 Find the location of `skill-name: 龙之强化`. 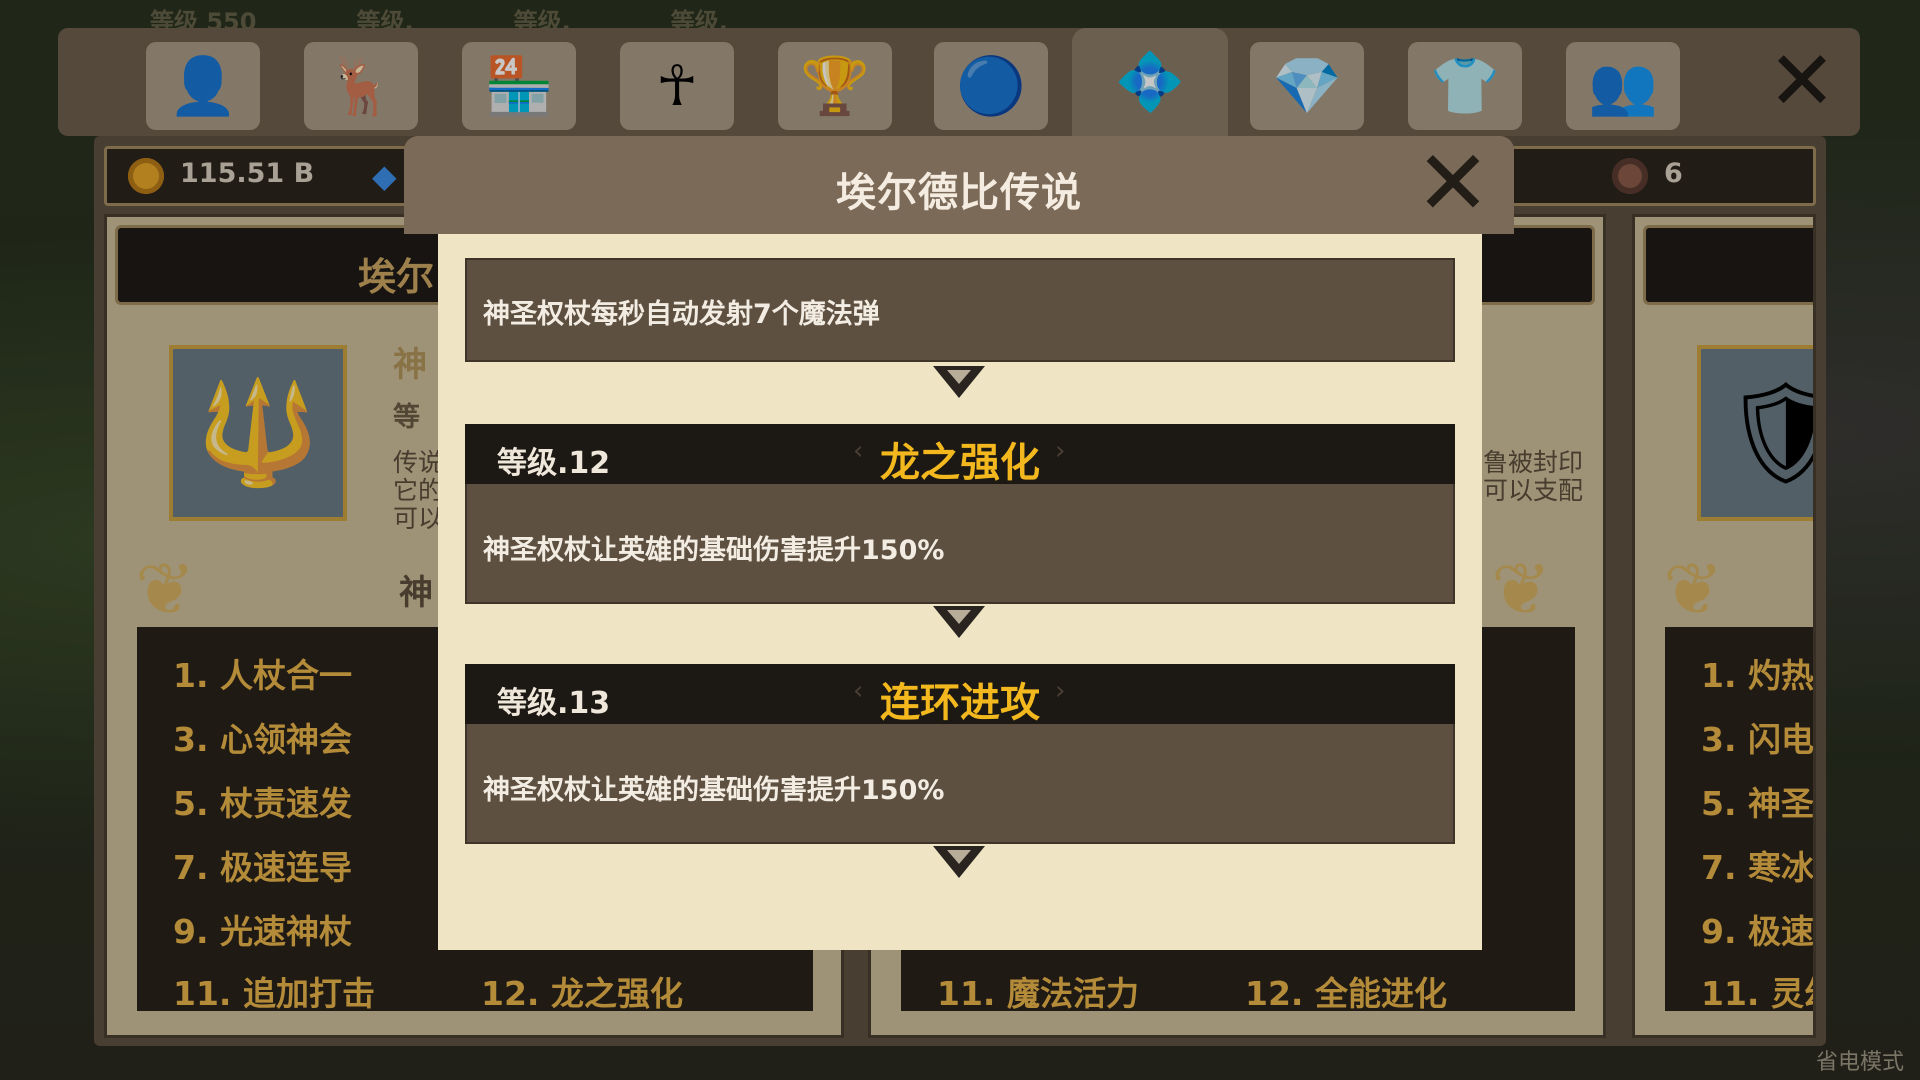

skill-name: 龙之强化 is located at coordinates (960, 463).